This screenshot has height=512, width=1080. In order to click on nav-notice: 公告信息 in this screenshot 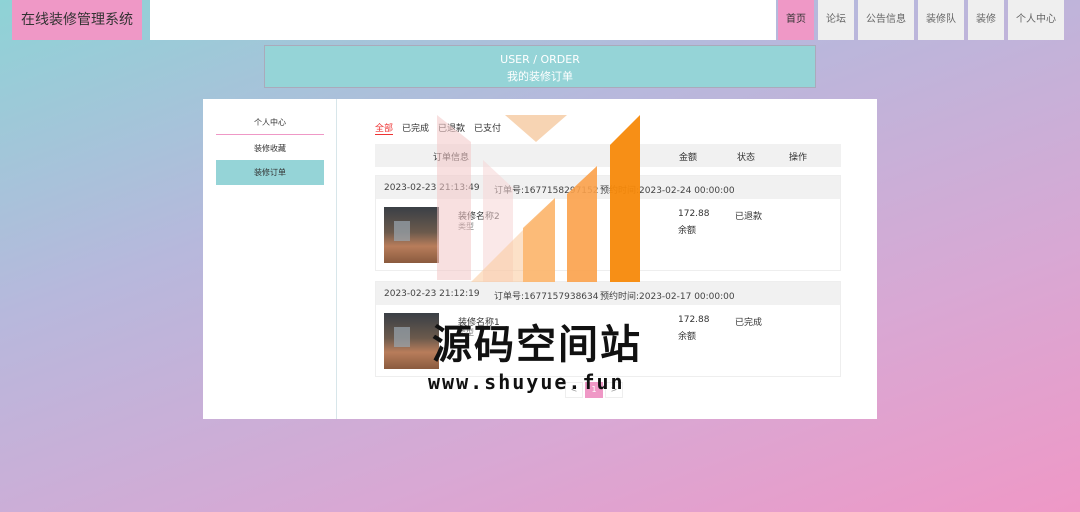, I will do `click(886, 20)`.